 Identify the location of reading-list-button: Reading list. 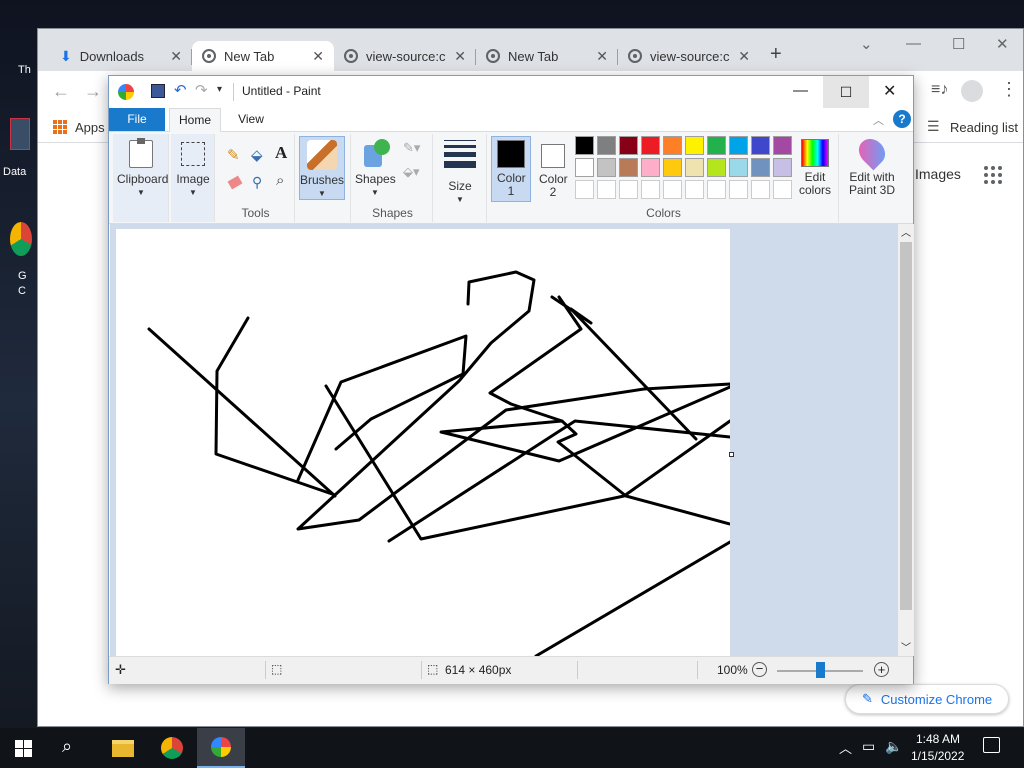
(984, 127).